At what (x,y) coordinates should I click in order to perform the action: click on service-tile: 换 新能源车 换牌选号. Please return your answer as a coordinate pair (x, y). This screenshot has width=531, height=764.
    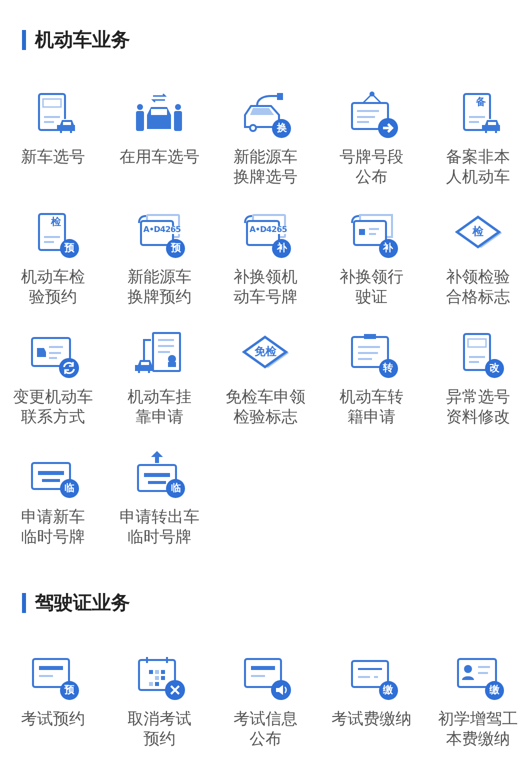
    Looking at the image, I should click on (265, 138).